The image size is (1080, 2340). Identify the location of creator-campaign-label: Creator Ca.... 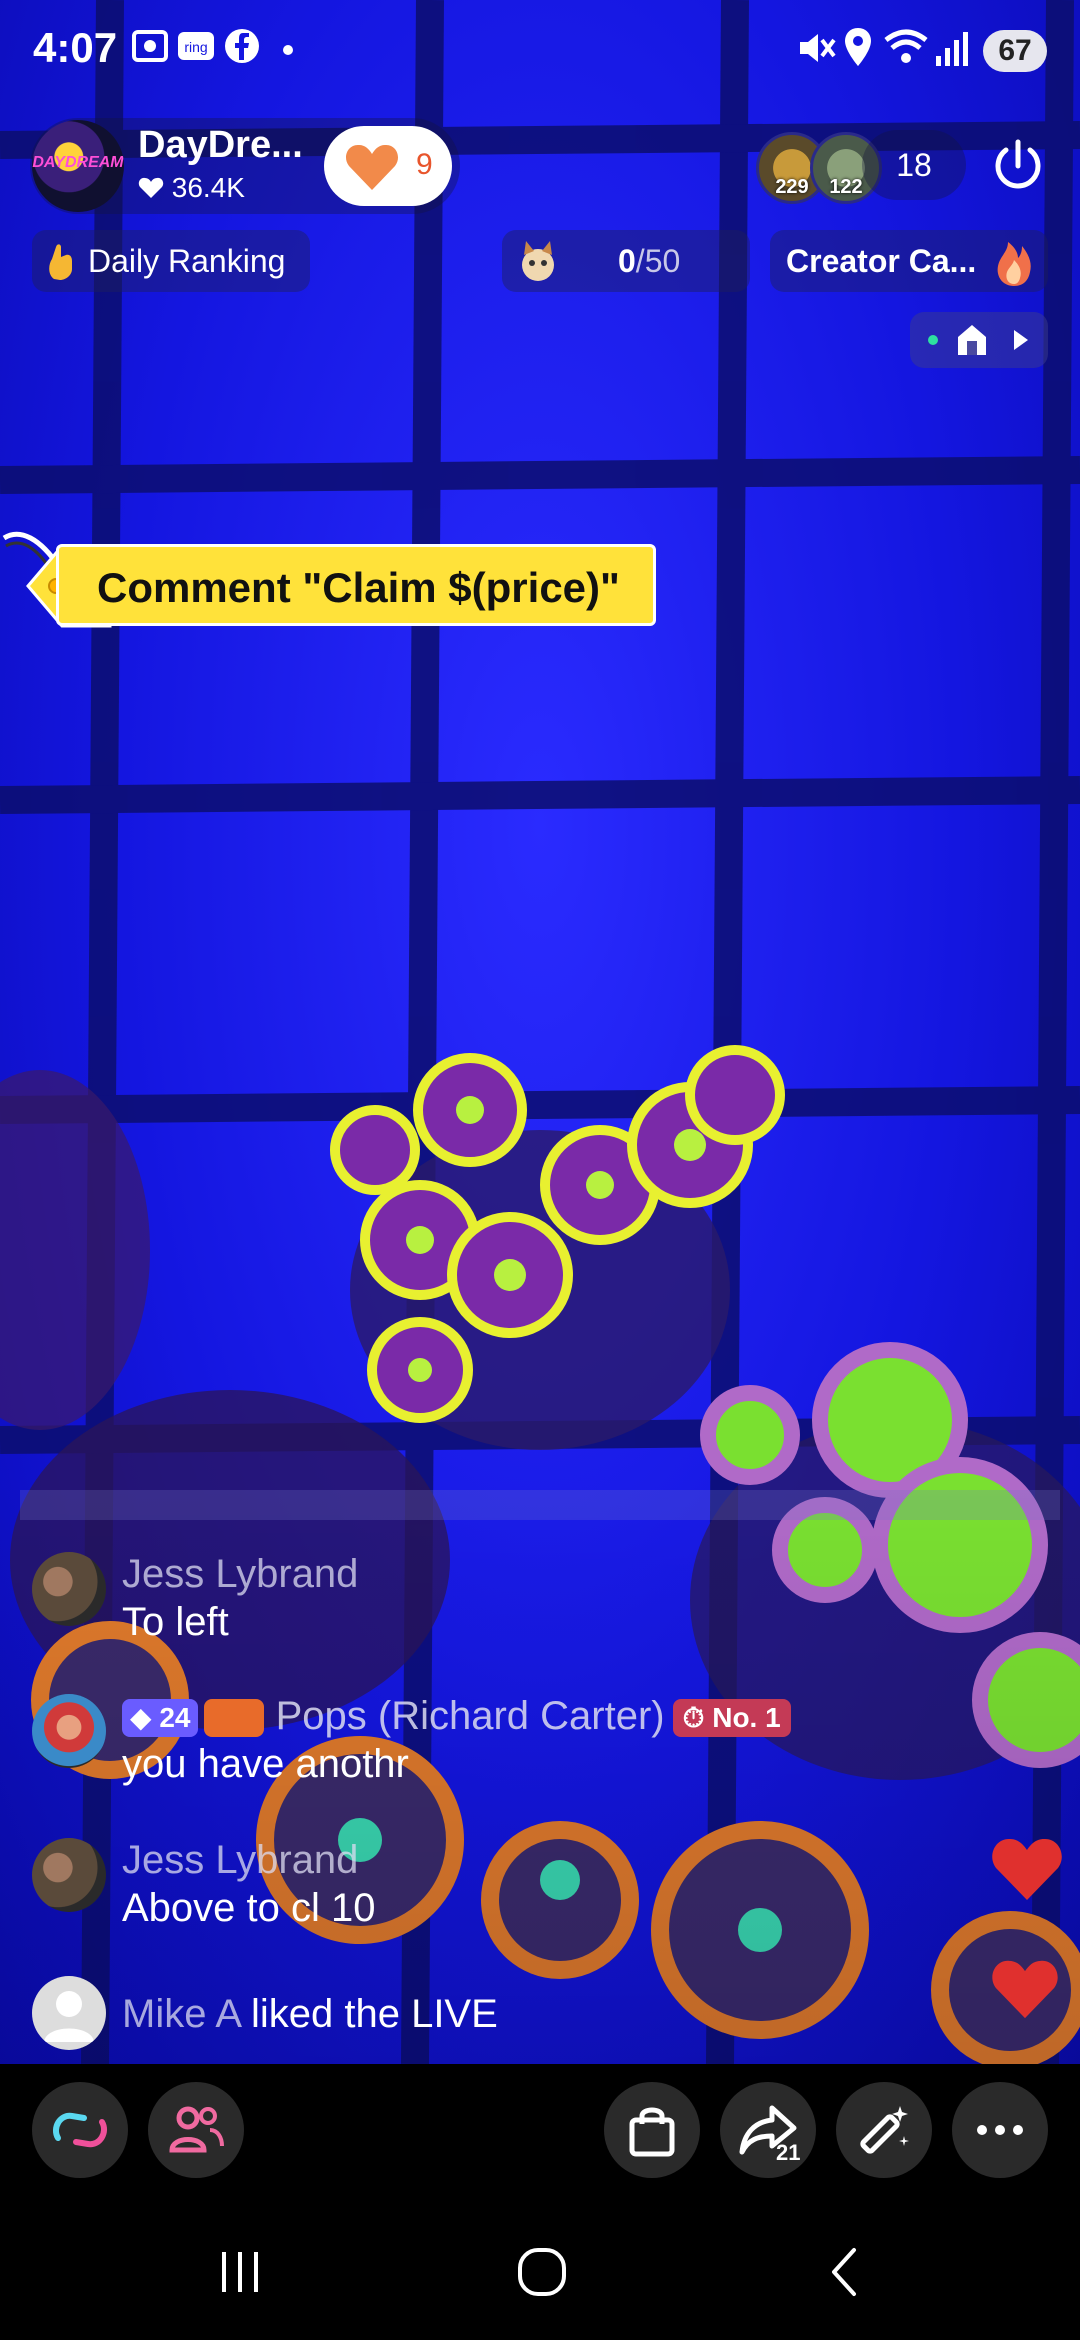
(881, 261).